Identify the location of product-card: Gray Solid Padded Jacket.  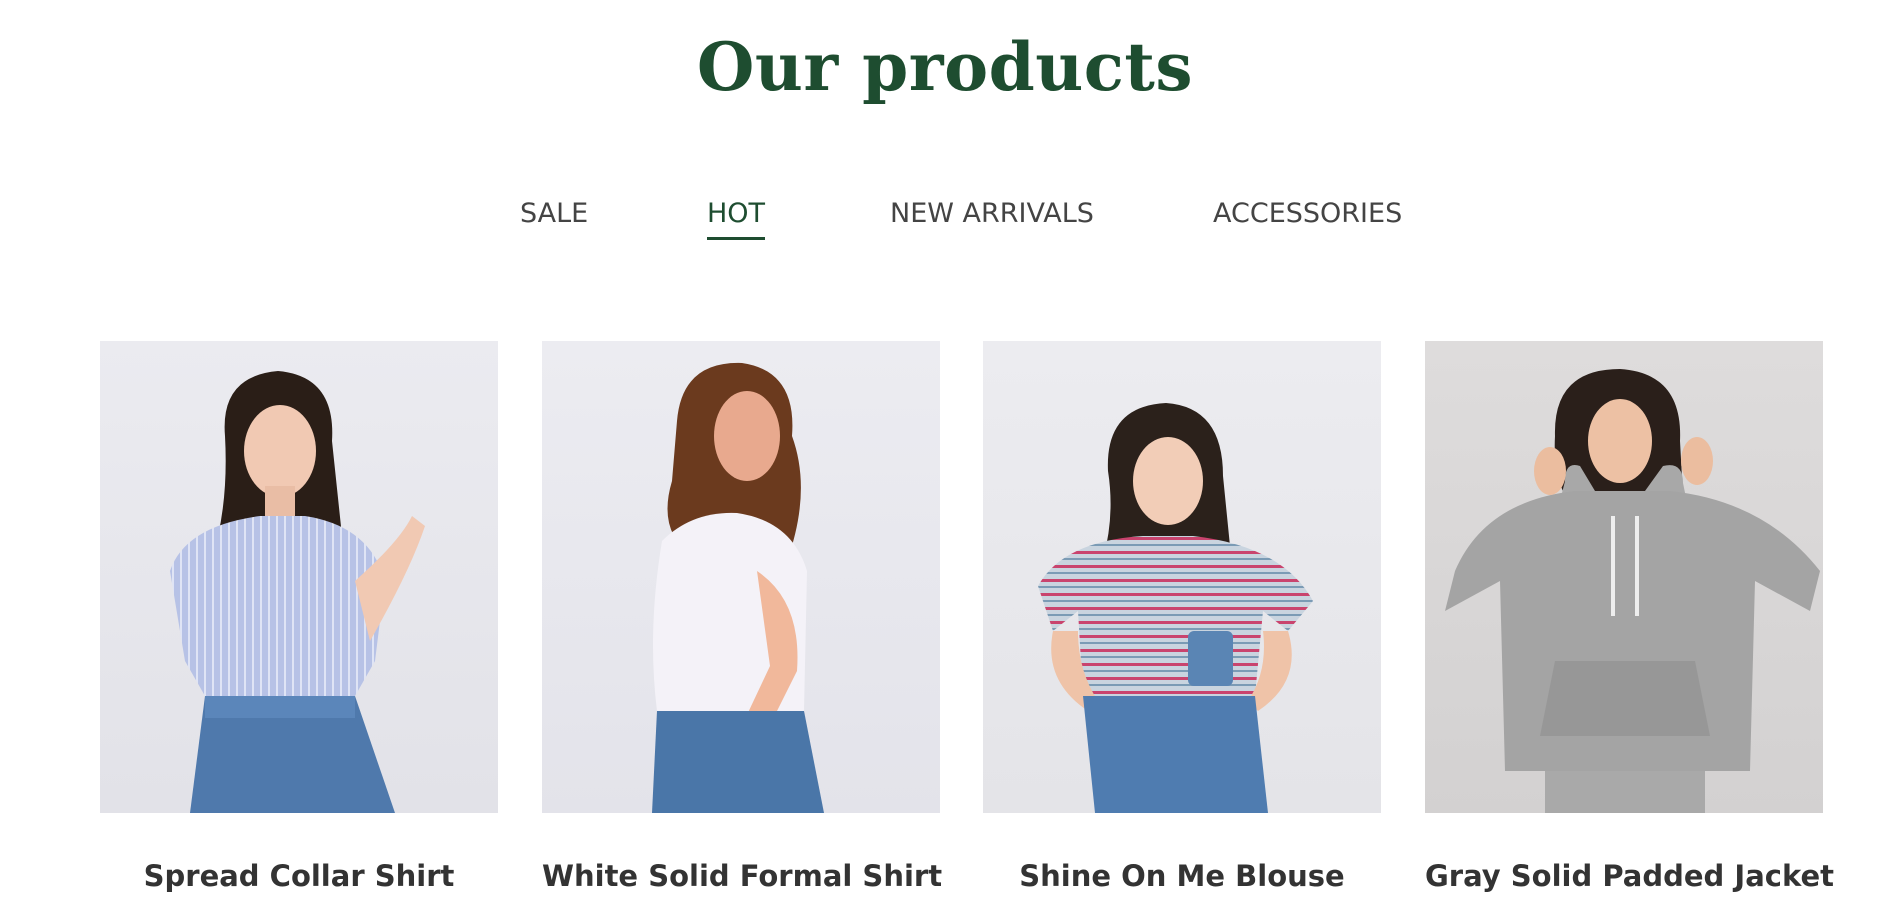
(1629, 617).